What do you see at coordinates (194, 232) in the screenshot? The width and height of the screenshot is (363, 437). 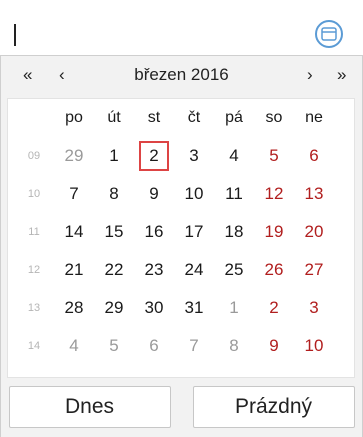 I see `day-cell: 17` at bounding box center [194, 232].